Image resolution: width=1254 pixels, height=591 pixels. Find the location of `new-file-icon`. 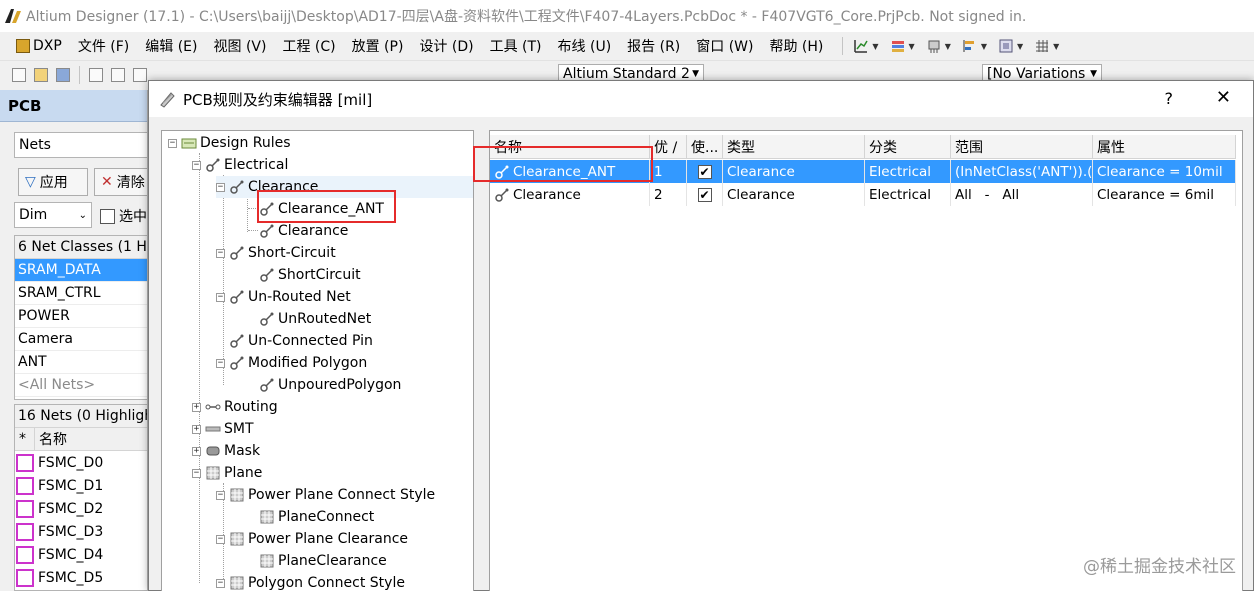

new-file-icon is located at coordinates (19, 75).